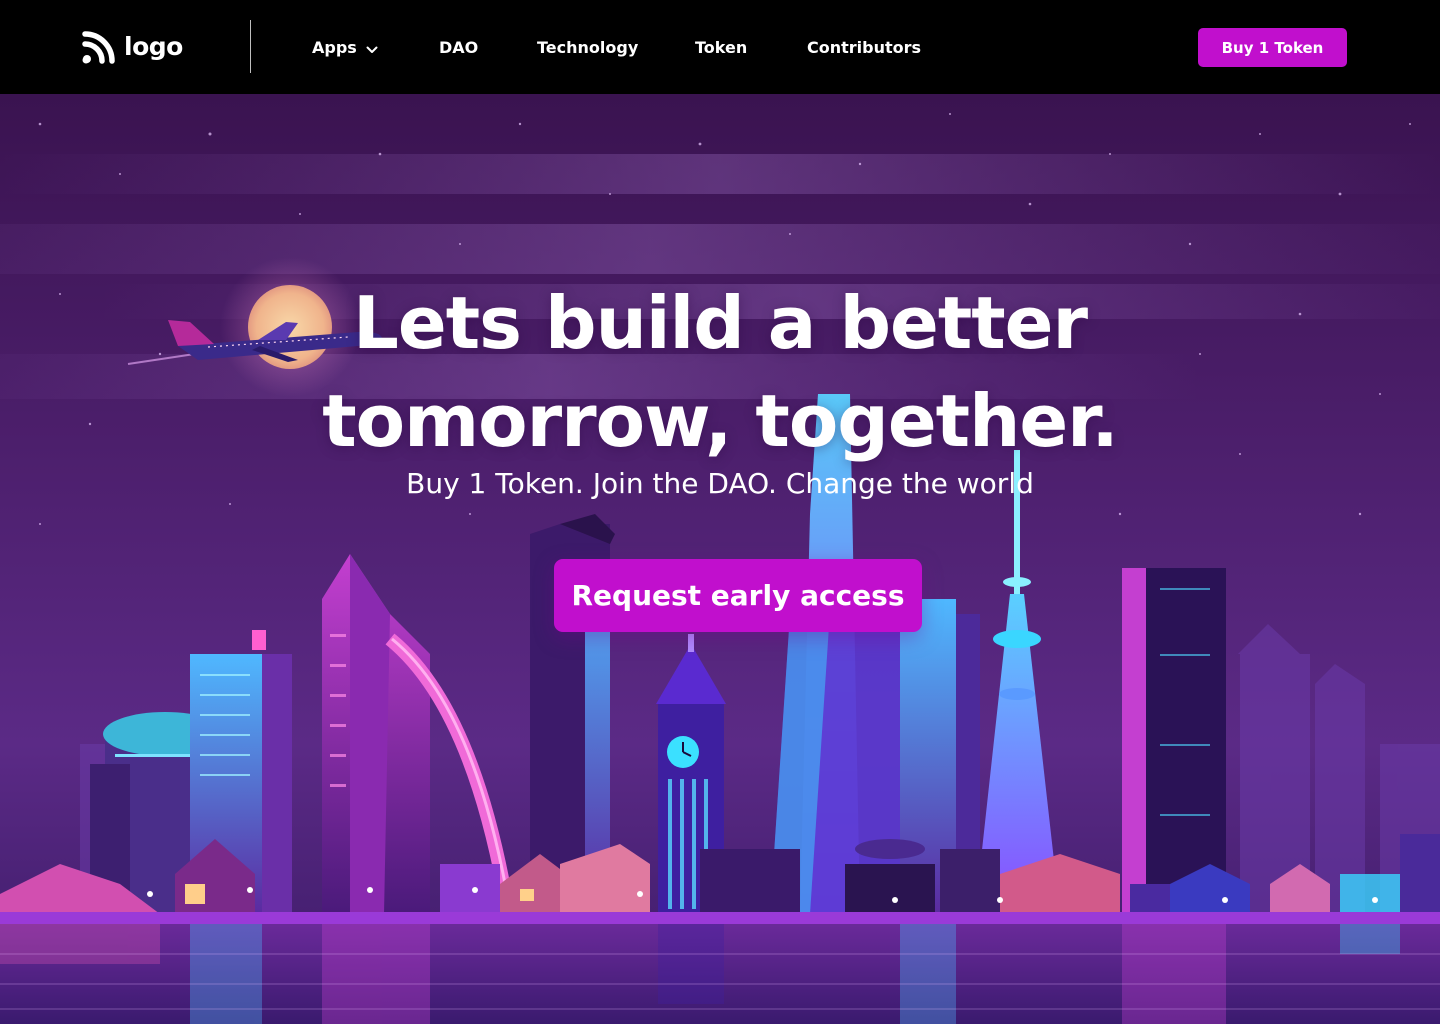 The image size is (1440, 1024). Describe the element at coordinates (720, 323) in the screenshot. I see `hero-headline-line1: Lets build a better` at that location.